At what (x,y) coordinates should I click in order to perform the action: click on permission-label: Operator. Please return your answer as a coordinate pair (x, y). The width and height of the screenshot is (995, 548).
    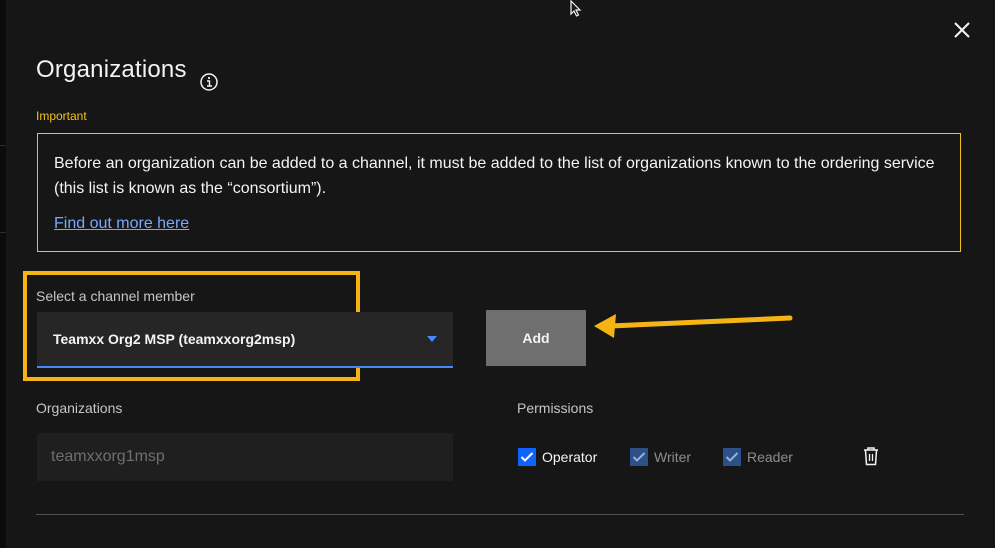
    Looking at the image, I should click on (570, 457).